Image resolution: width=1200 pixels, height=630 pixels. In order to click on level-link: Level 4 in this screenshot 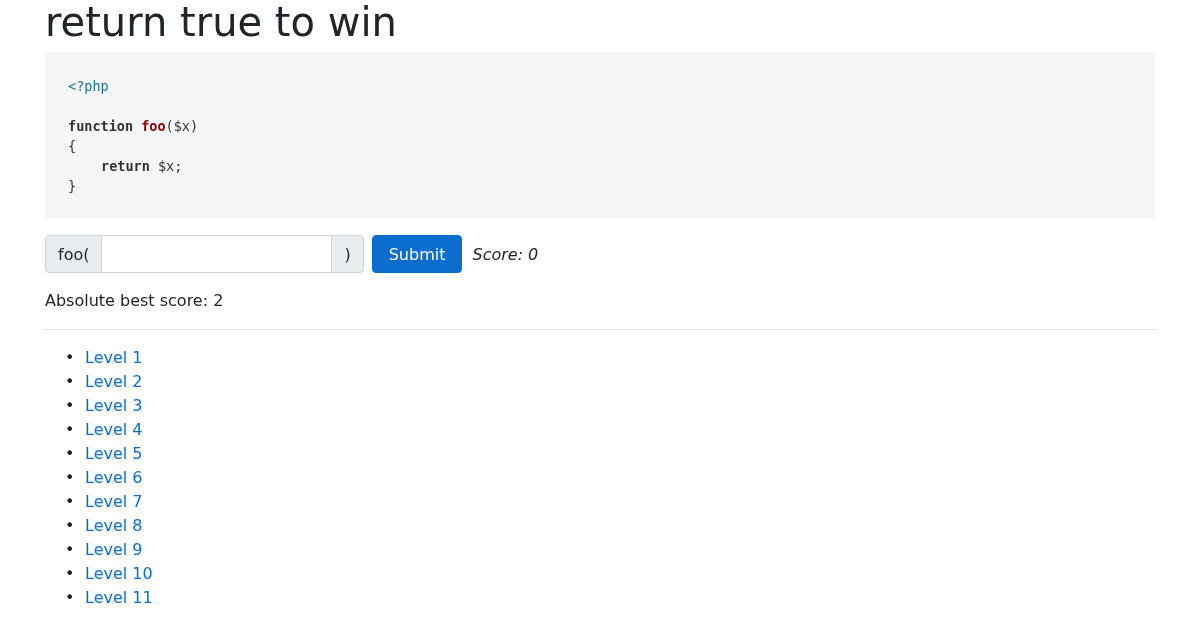, I will do `click(114, 430)`.